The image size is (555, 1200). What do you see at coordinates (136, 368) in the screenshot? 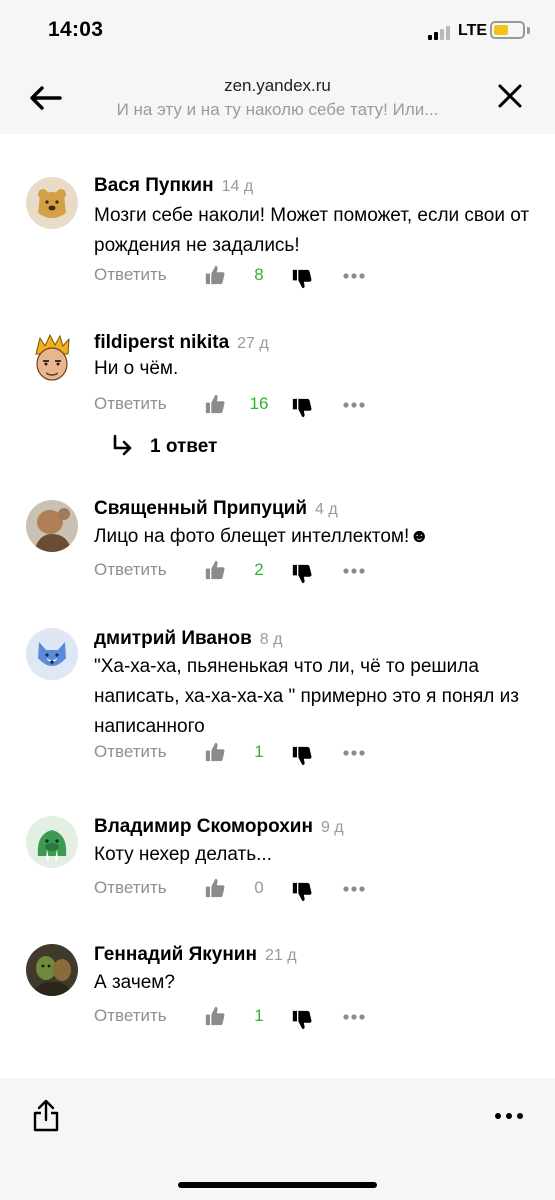
I see `comment-text: Ни о чём.` at bounding box center [136, 368].